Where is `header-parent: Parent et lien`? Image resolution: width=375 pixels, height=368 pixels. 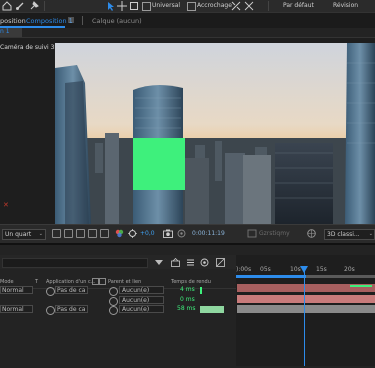 header-parent: Parent et lien is located at coordinates (125, 282).